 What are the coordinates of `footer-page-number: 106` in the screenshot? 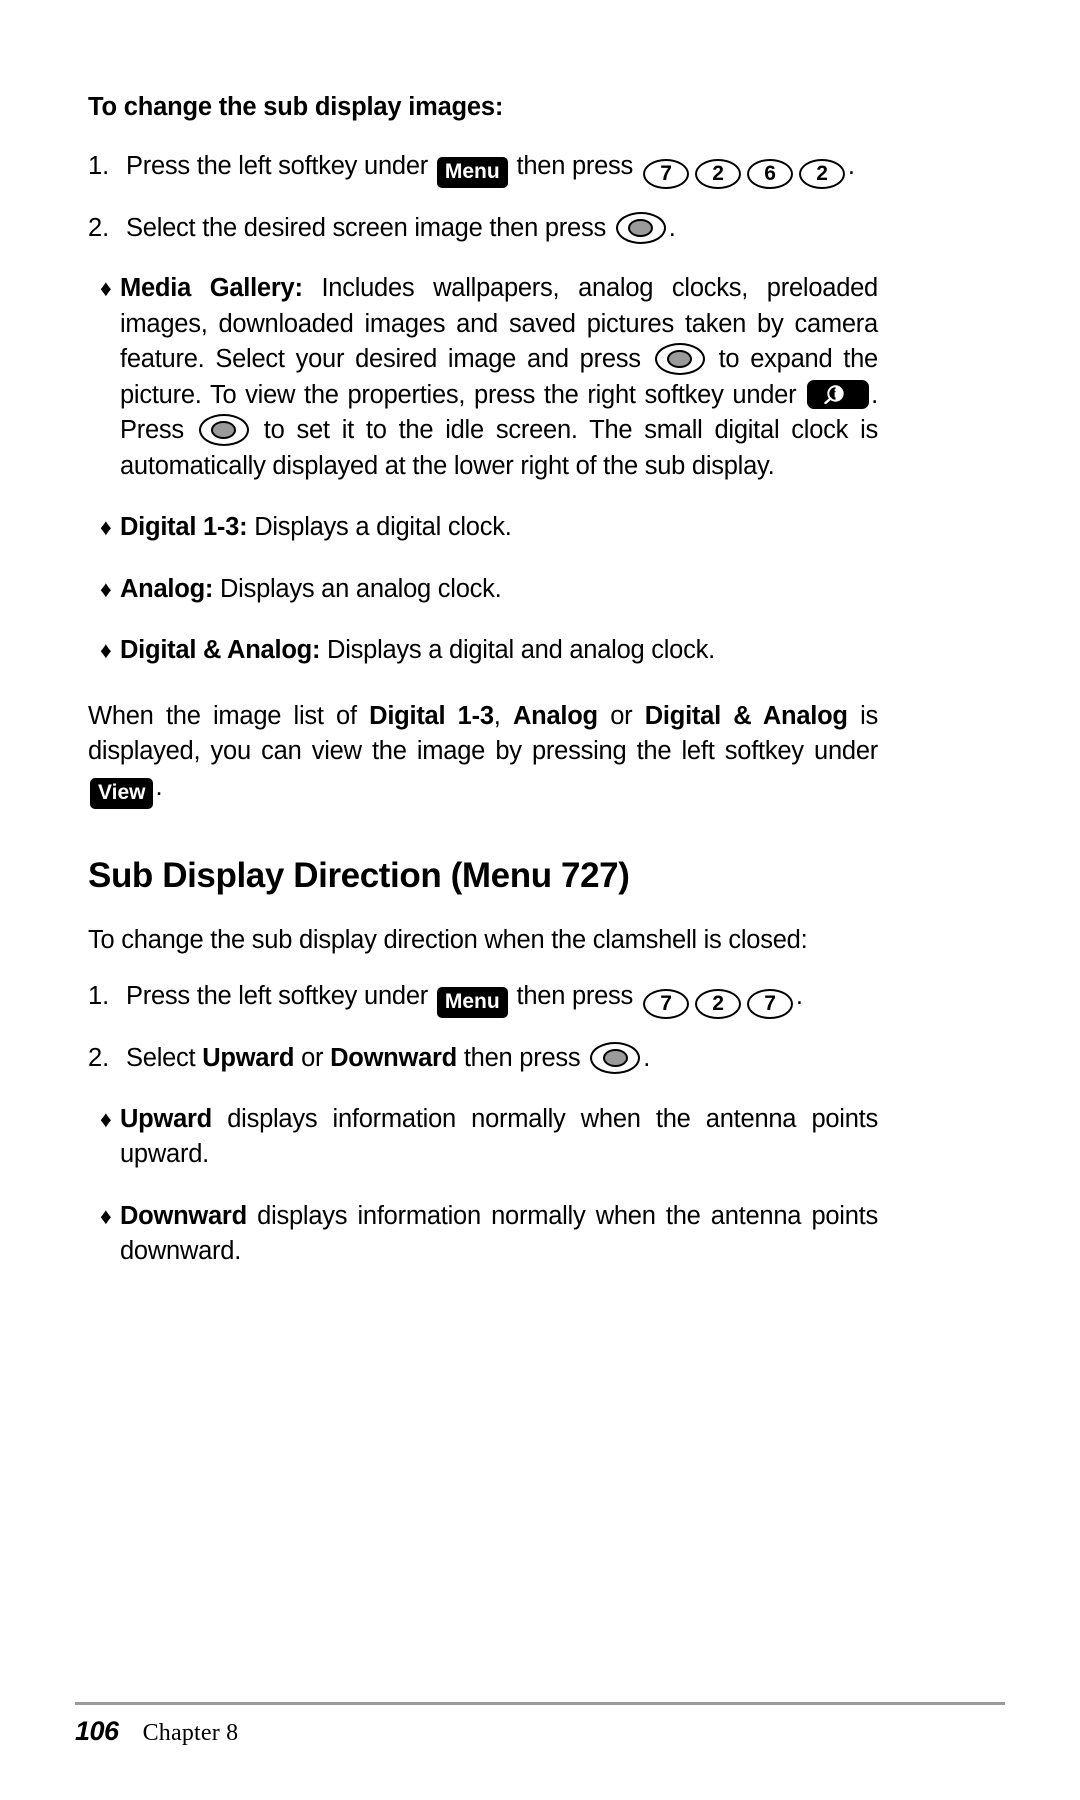 It's located at (97, 1731).